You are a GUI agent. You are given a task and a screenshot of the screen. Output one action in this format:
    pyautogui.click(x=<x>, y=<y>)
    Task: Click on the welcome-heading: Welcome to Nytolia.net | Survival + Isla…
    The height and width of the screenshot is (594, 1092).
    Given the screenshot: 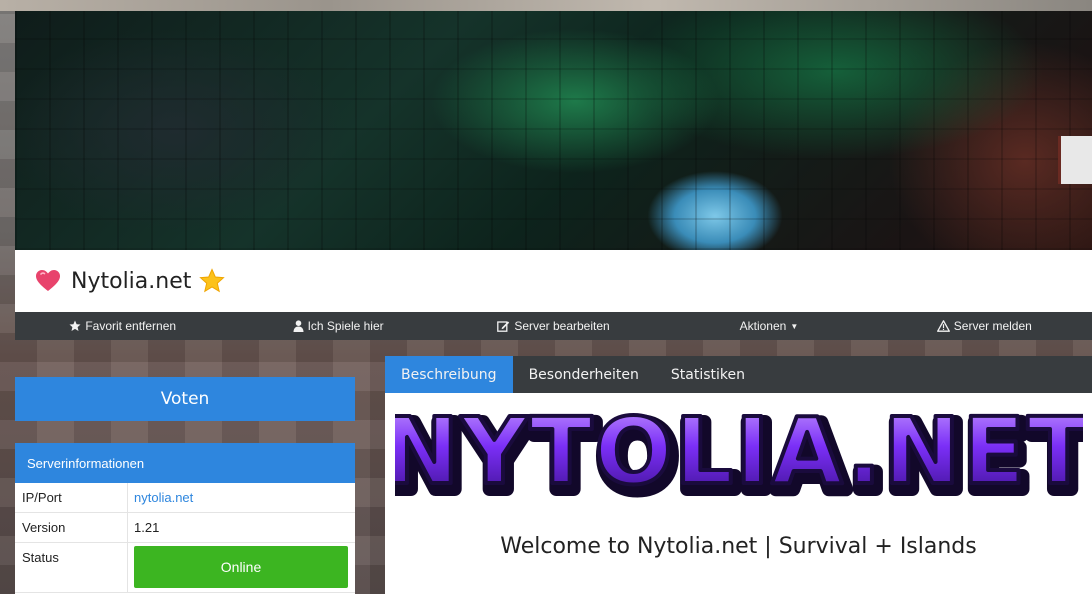 What is the action you would take?
    pyautogui.click(x=738, y=546)
    